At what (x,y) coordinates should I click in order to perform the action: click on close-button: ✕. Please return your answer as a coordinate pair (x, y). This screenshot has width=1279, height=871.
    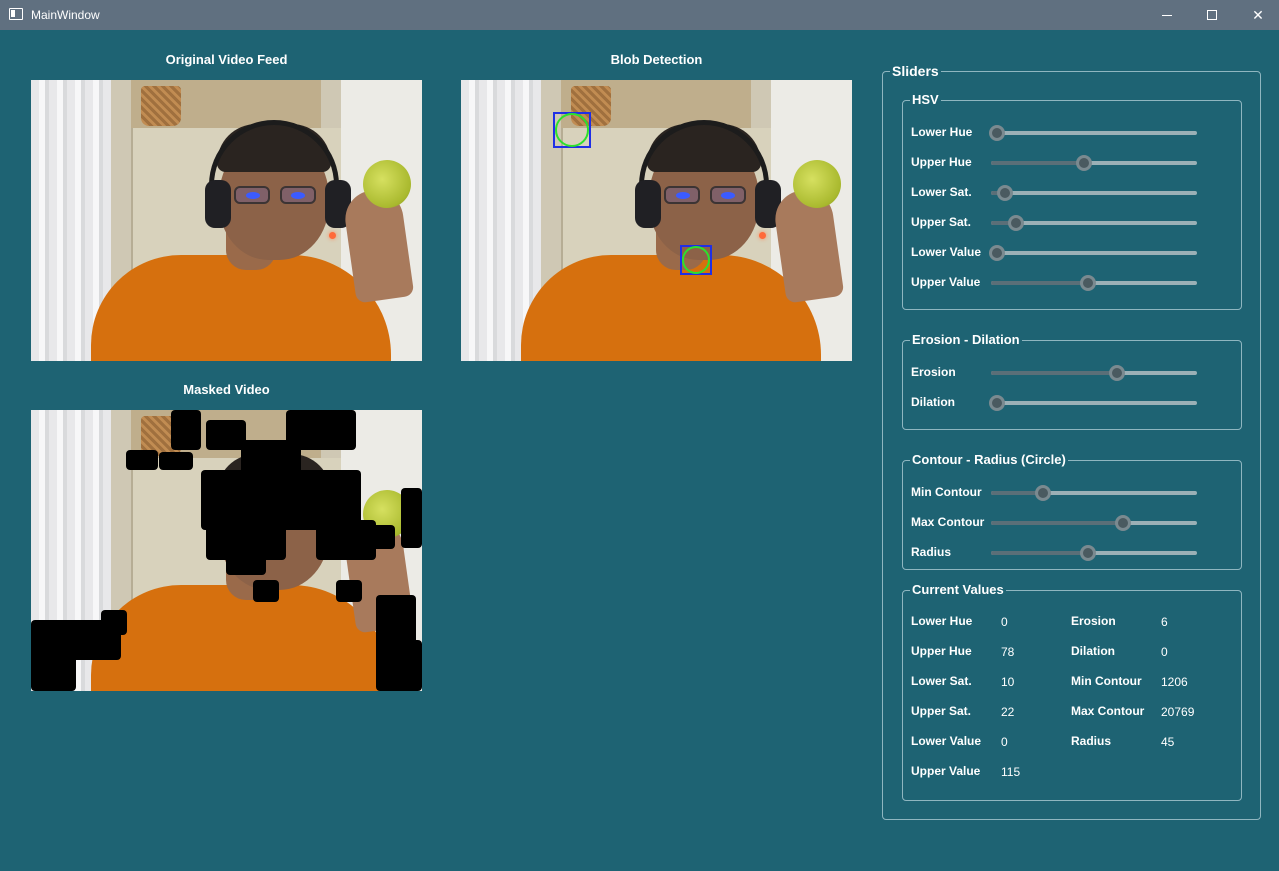
    Looking at the image, I should click on (1257, 15).